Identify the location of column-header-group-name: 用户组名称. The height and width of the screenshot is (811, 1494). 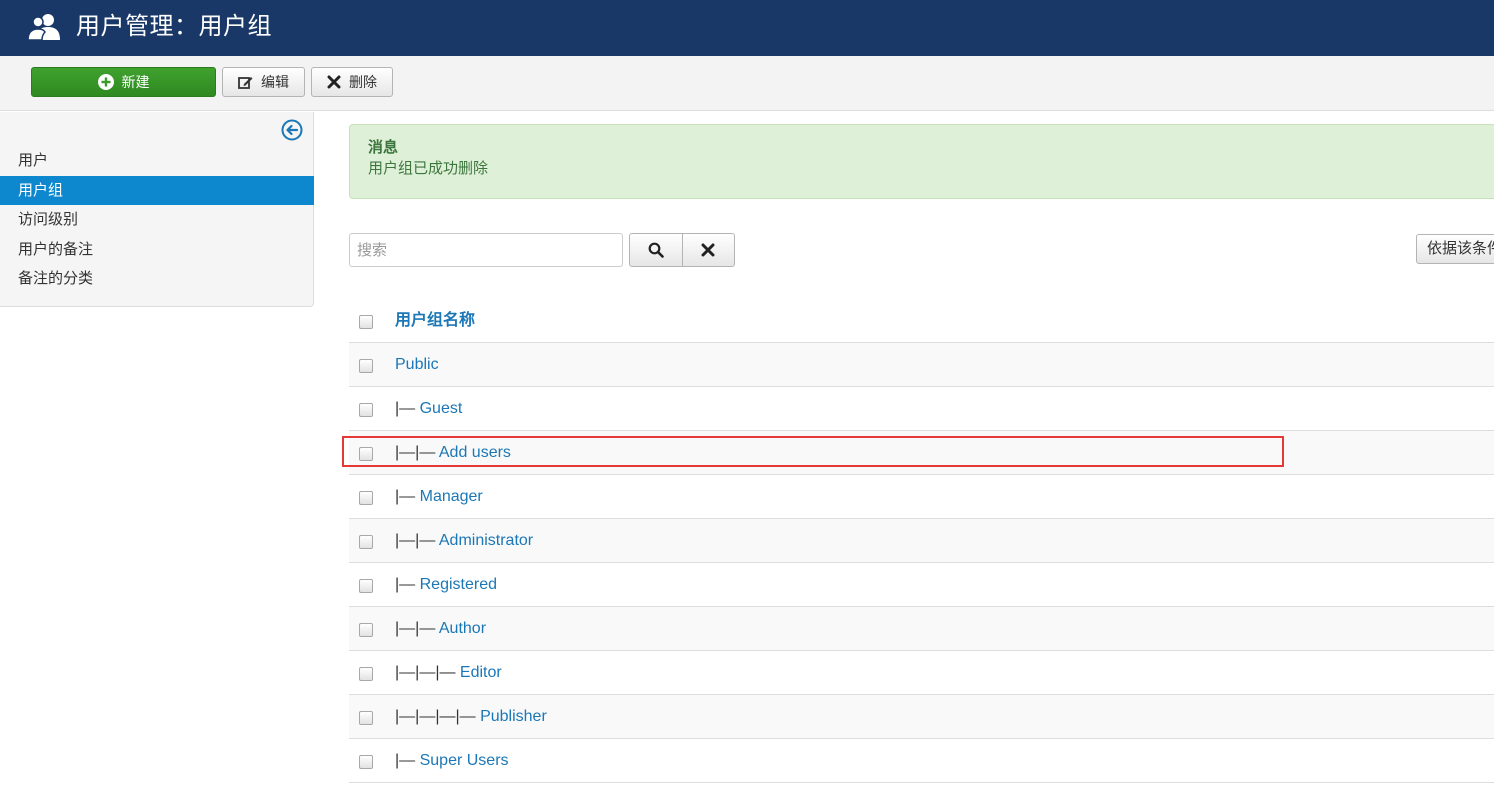
(435, 321).